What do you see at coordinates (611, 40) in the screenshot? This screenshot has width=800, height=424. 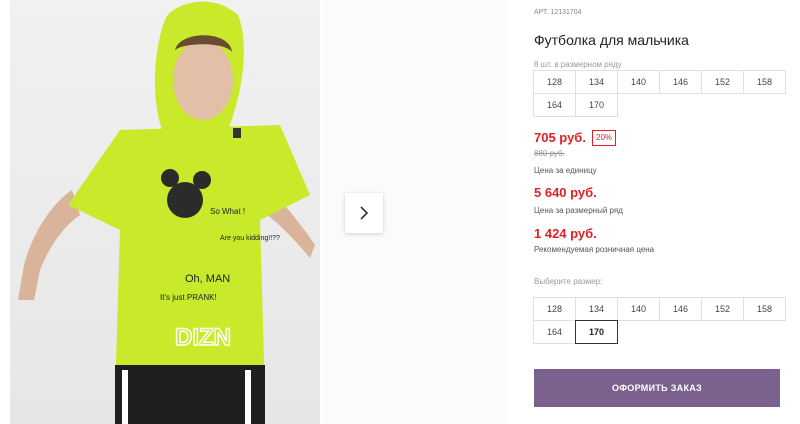 I see `product-title: Футболка для мальчика` at bounding box center [611, 40].